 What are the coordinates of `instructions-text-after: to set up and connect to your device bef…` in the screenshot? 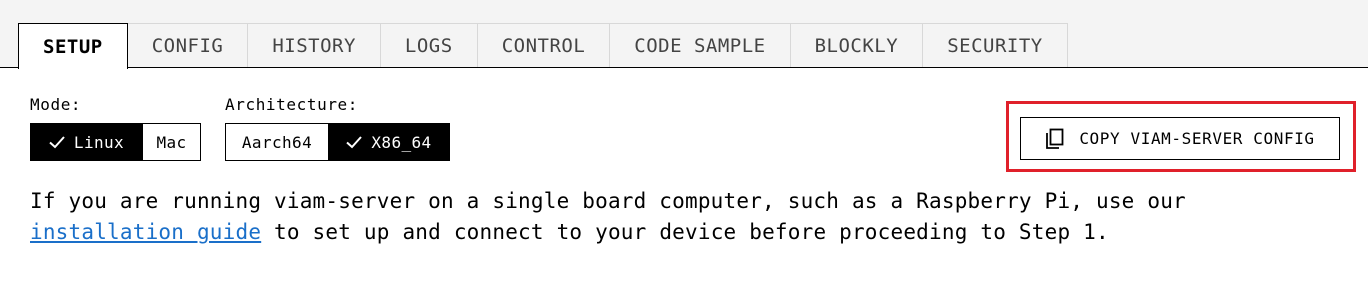 It's located at (685, 232).